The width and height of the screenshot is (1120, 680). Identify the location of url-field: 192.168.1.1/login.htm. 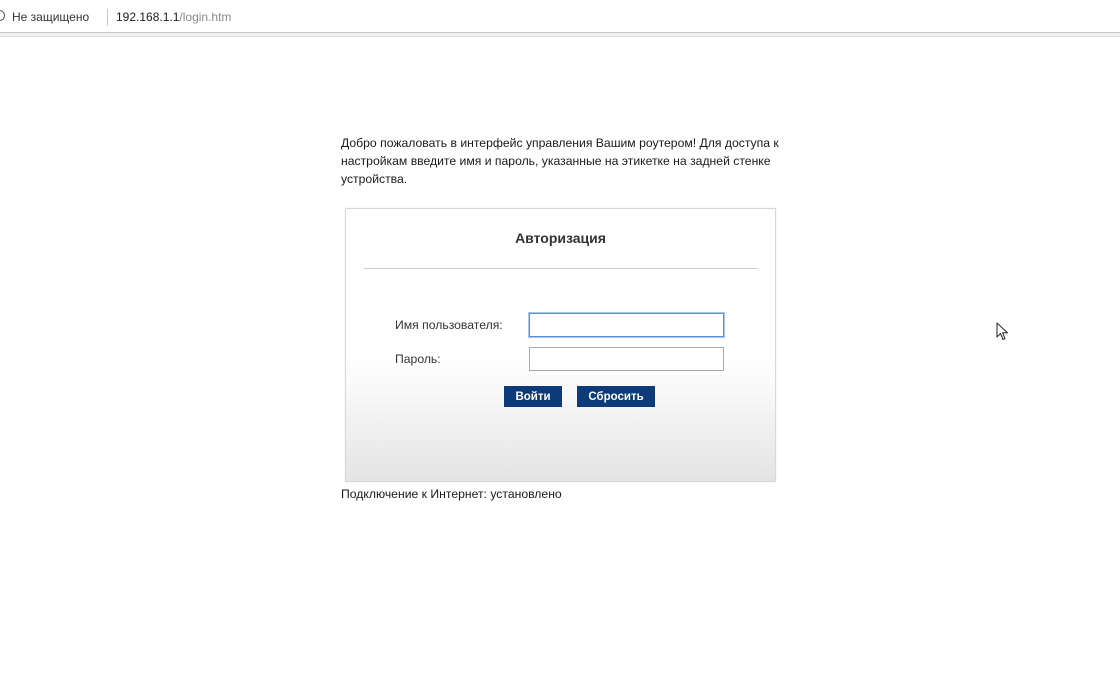
(173, 17).